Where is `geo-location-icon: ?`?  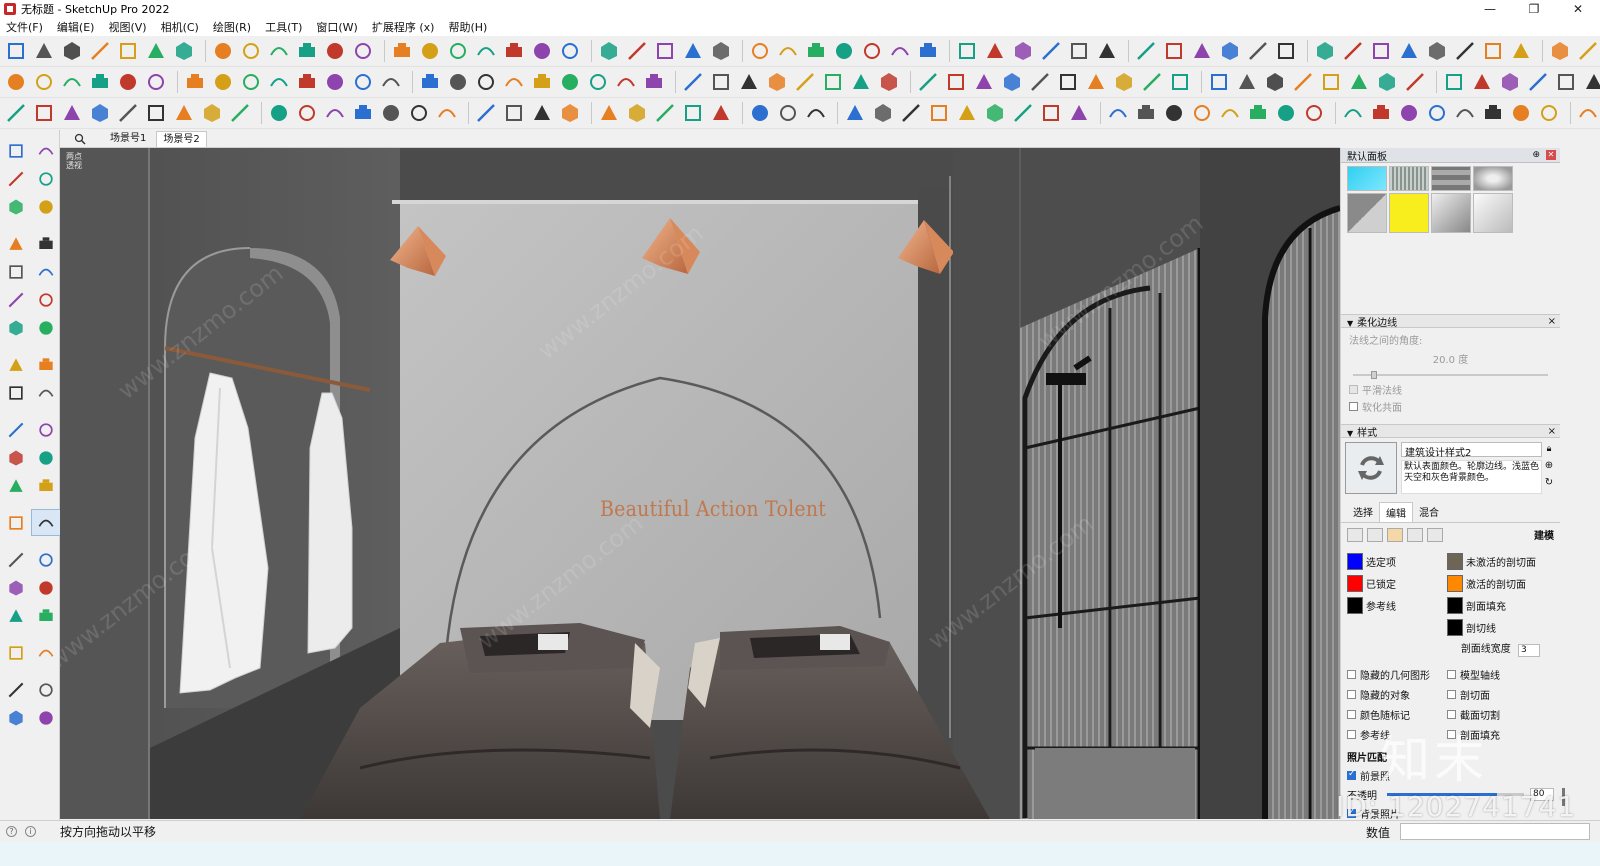
geo-location-icon: ? is located at coordinates (11, 831).